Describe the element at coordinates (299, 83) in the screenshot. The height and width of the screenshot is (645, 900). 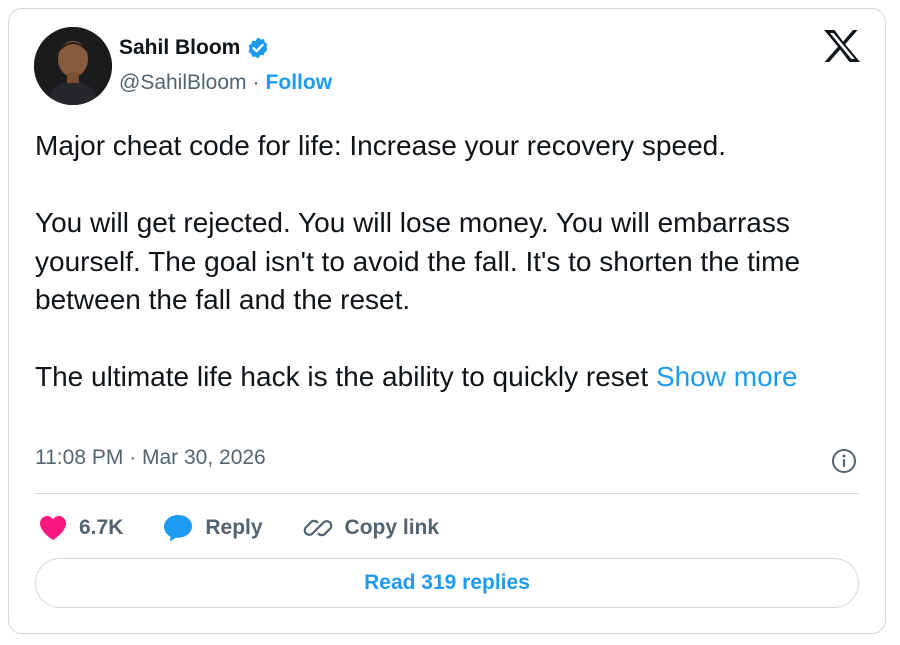
I see `follow-button: Follow` at that location.